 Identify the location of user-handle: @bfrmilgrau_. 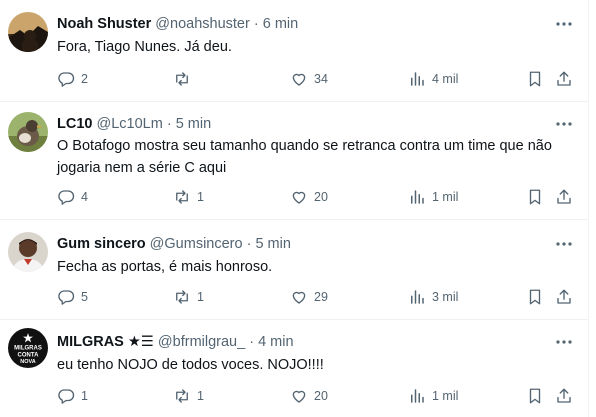
(201, 342).